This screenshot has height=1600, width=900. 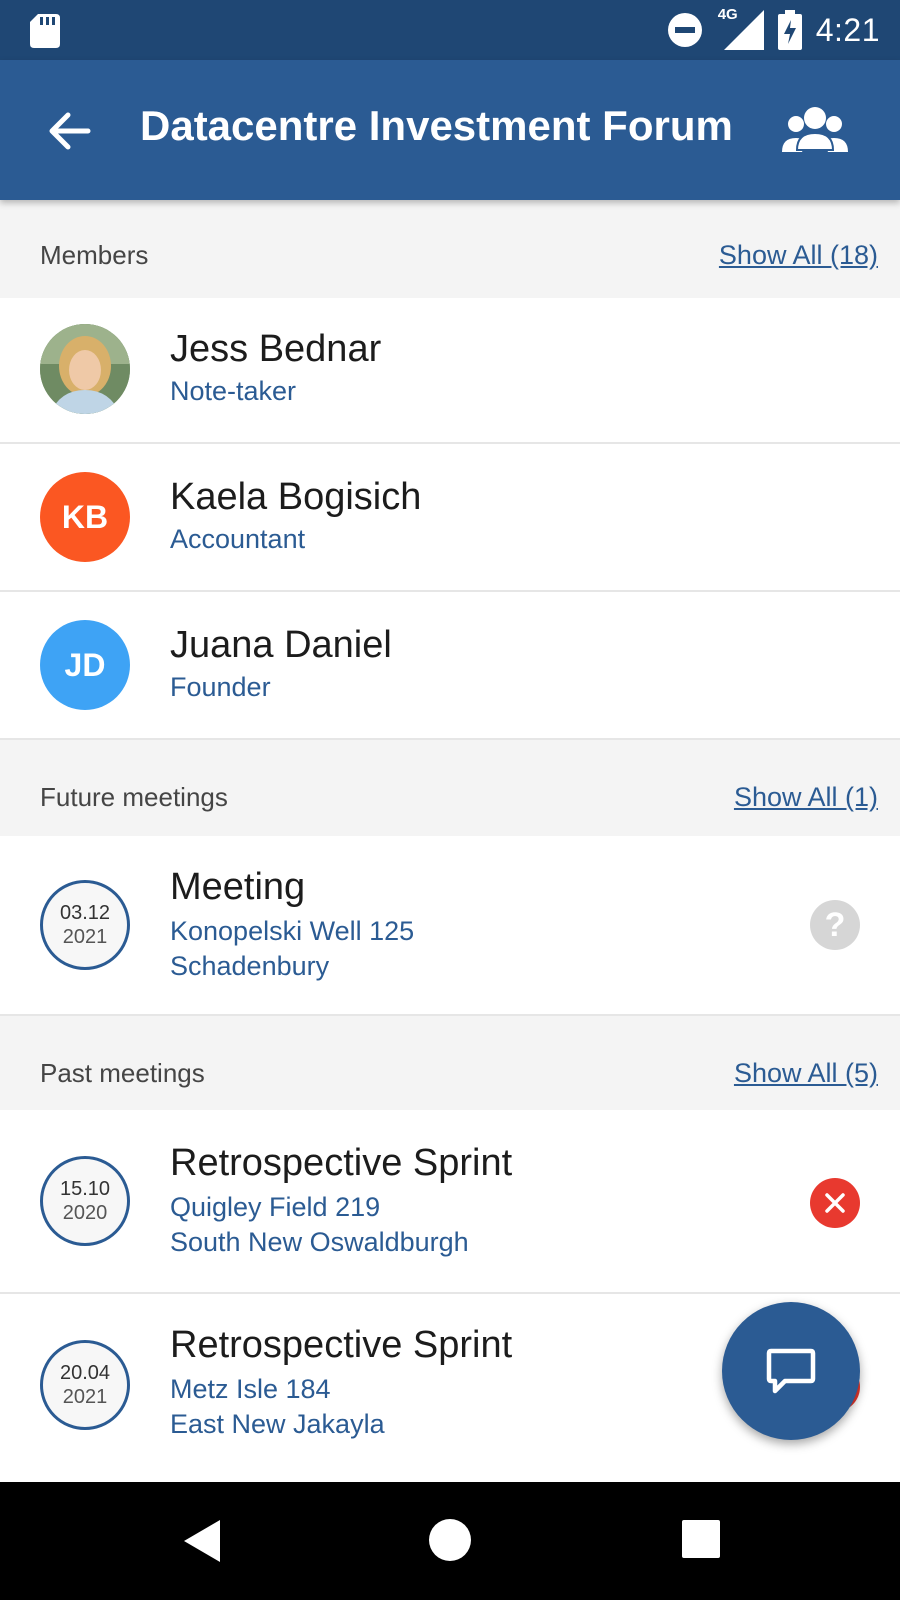 What do you see at coordinates (85, 1373) in the screenshot?
I see `date-day-month: 20.04` at bounding box center [85, 1373].